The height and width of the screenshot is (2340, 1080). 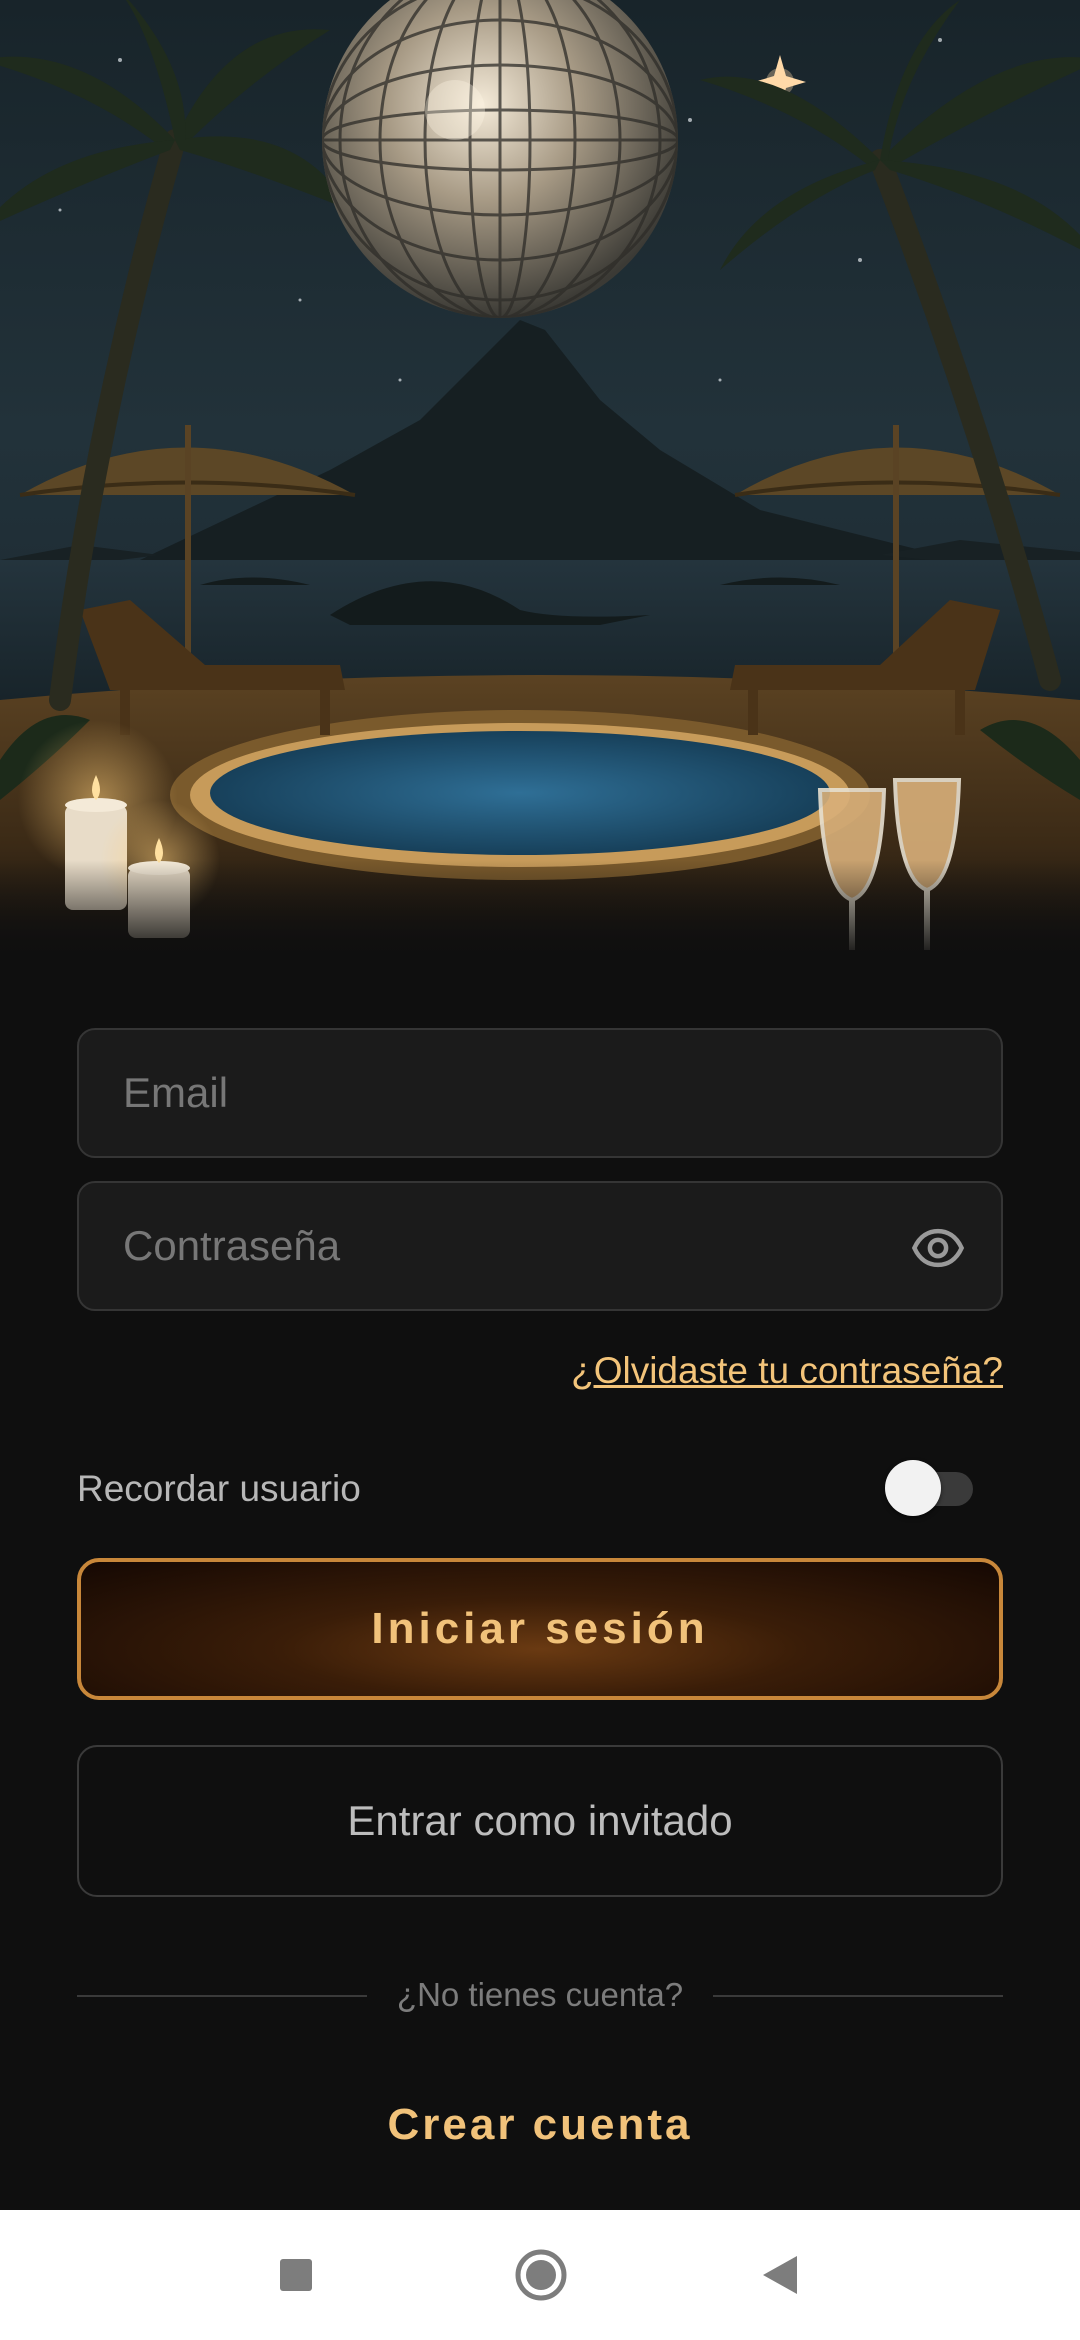 I want to click on system-navigation-bar, so click(x=540, y=2275).